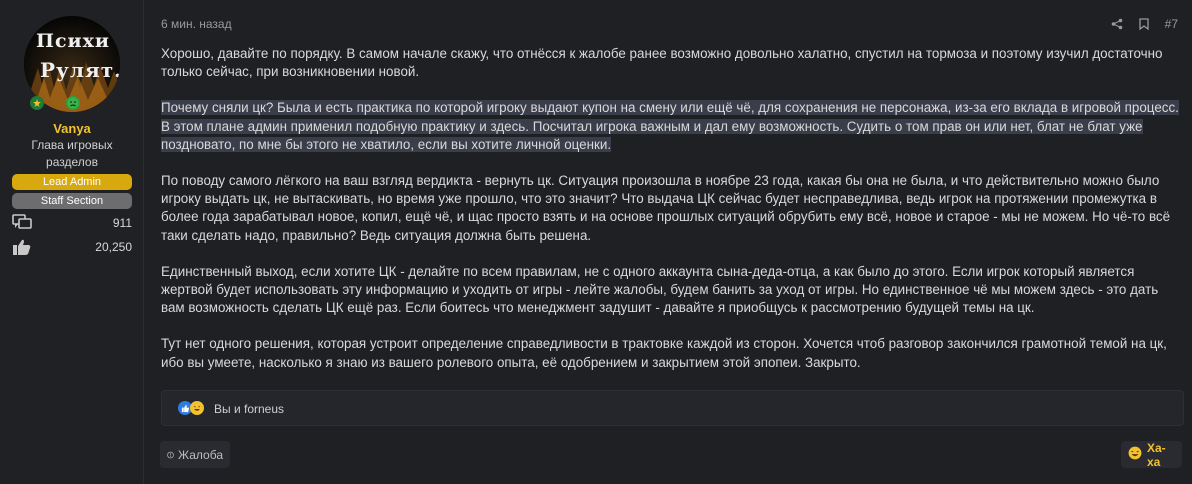 Image resolution: width=1192 pixels, height=484 pixels. Describe the element at coordinates (73, 103) in the screenshot. I see `status-emoji-icon` at that location.